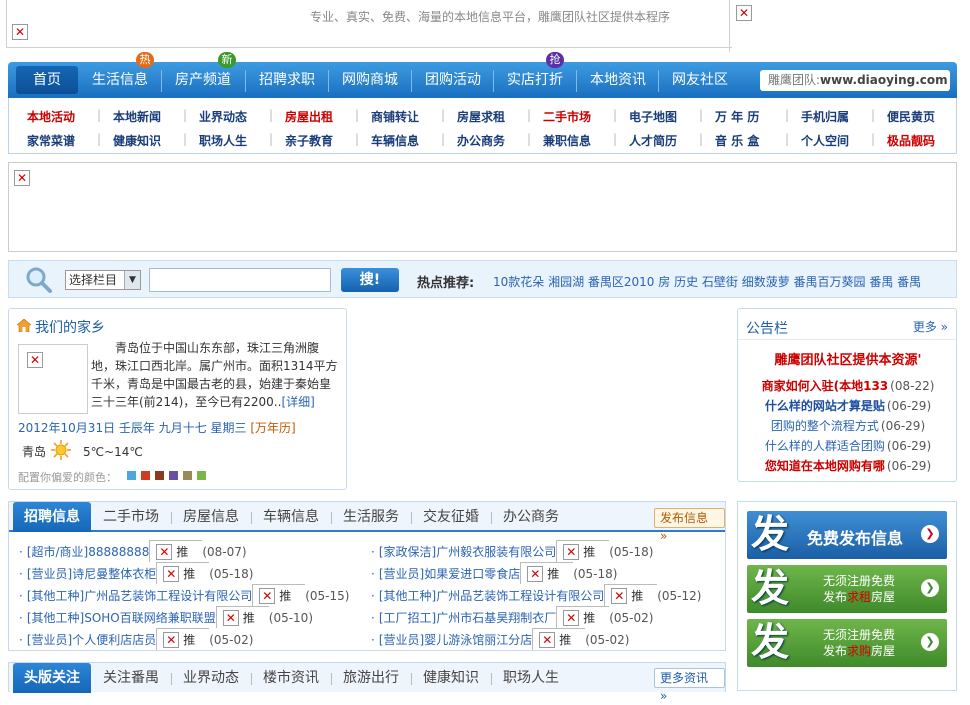 The width and height of the screenshot is (970, 705). Describe the element at coordinates (371, 678) in the screenshot. I see `tab: 旅游出行` at that location.